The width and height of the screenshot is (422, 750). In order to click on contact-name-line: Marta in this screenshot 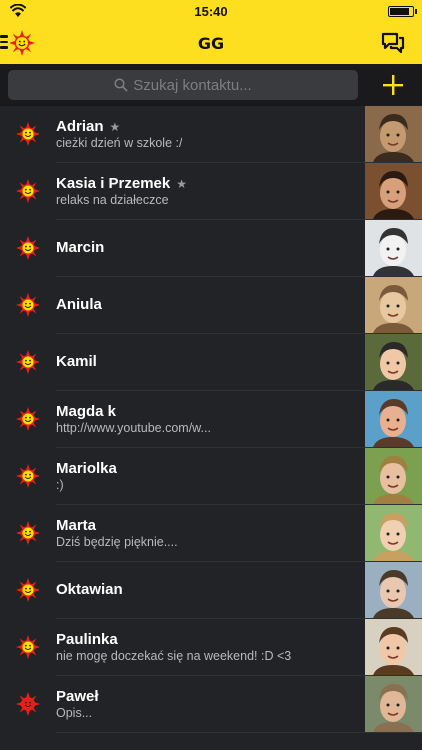, I will do `click(76, 525)`.